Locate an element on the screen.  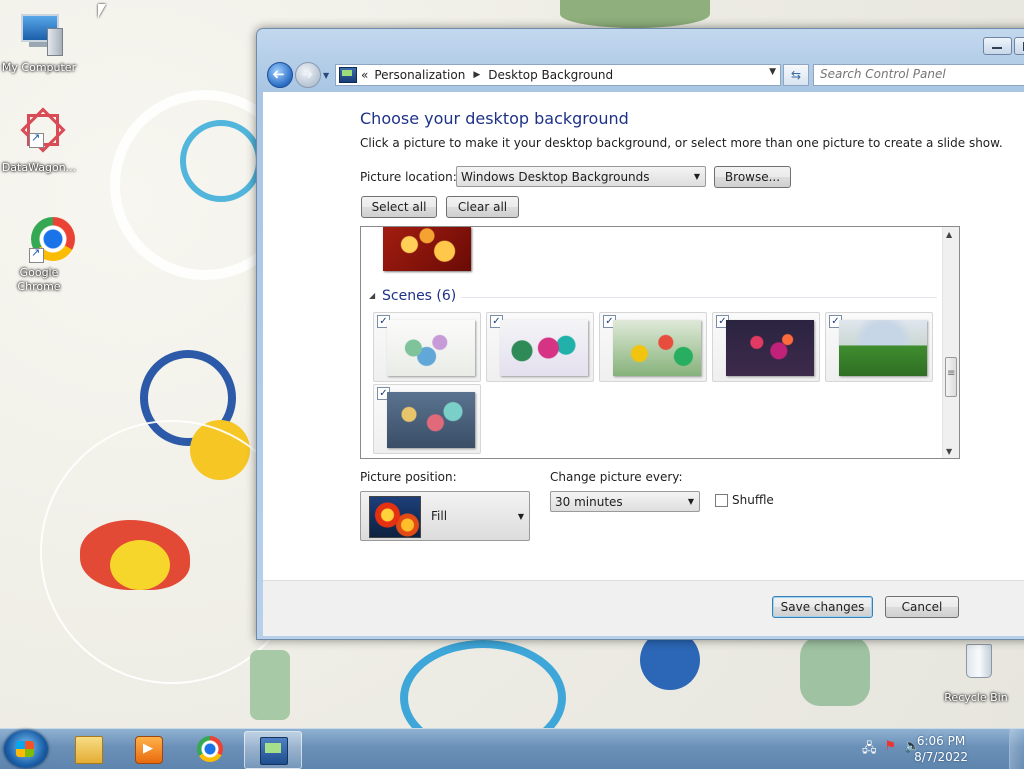
desktop-icon-recycle-bin: Recycle Bin is located at coordinates (976, 672).